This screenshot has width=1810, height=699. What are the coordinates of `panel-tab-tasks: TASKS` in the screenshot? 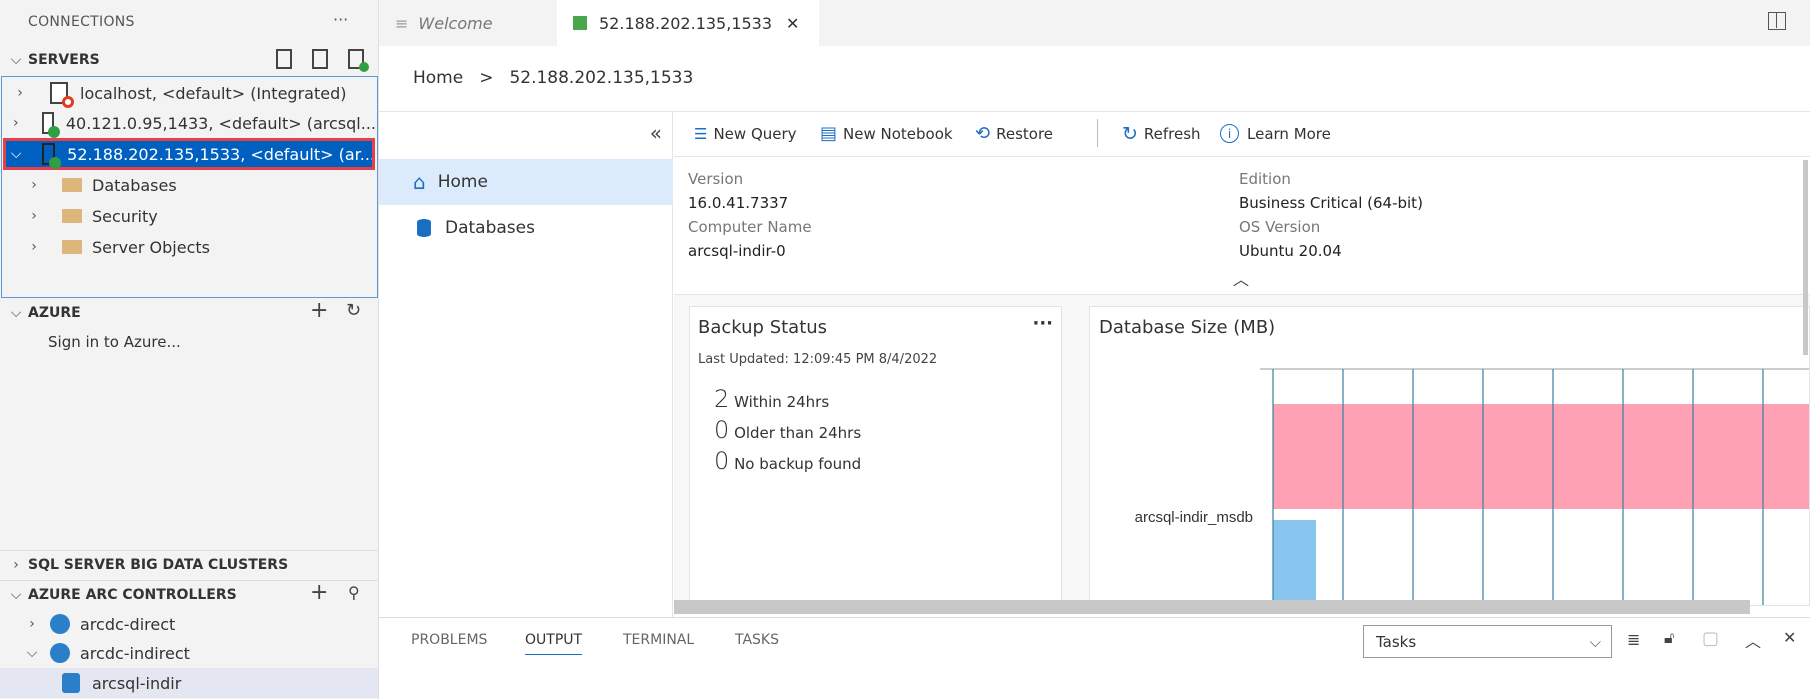 It's located at (757, 640).